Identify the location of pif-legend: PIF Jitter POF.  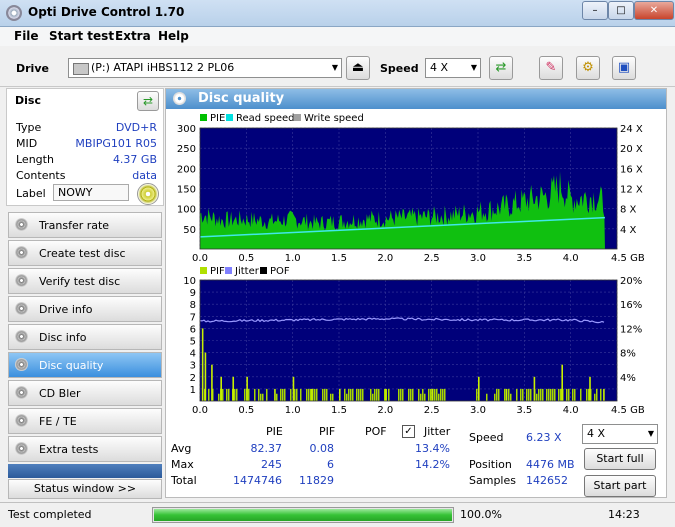
(245, 271).